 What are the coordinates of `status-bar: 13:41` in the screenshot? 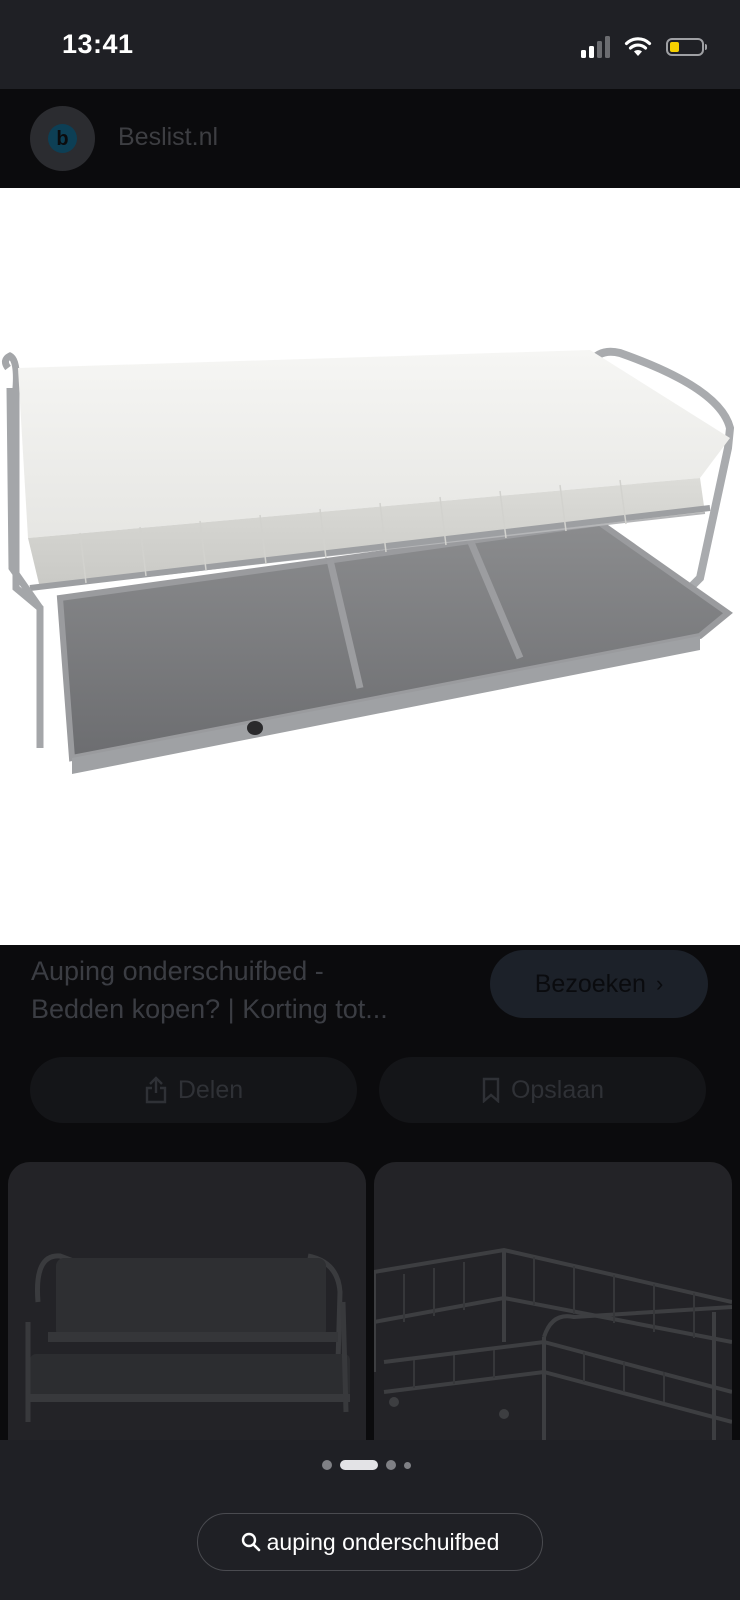 It's located at (370, 44).